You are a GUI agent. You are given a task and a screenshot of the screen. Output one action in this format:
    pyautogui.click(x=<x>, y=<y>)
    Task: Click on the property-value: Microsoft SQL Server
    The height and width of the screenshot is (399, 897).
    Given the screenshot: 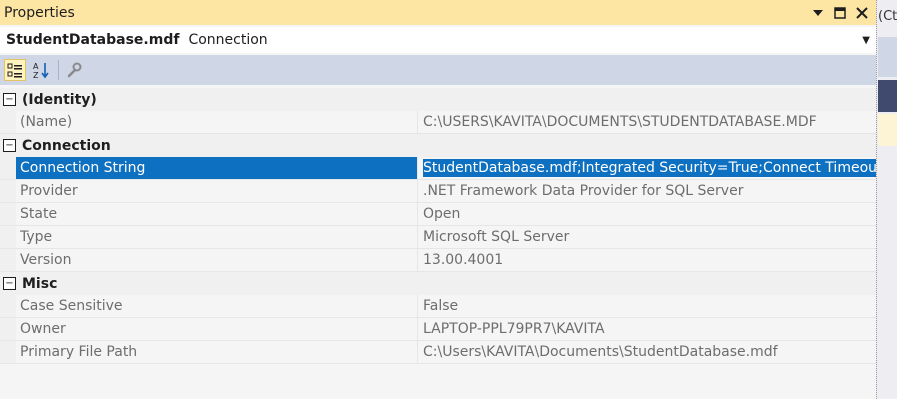 What is the action you would take?
    pyautogui.click(x=647, y=237)
    